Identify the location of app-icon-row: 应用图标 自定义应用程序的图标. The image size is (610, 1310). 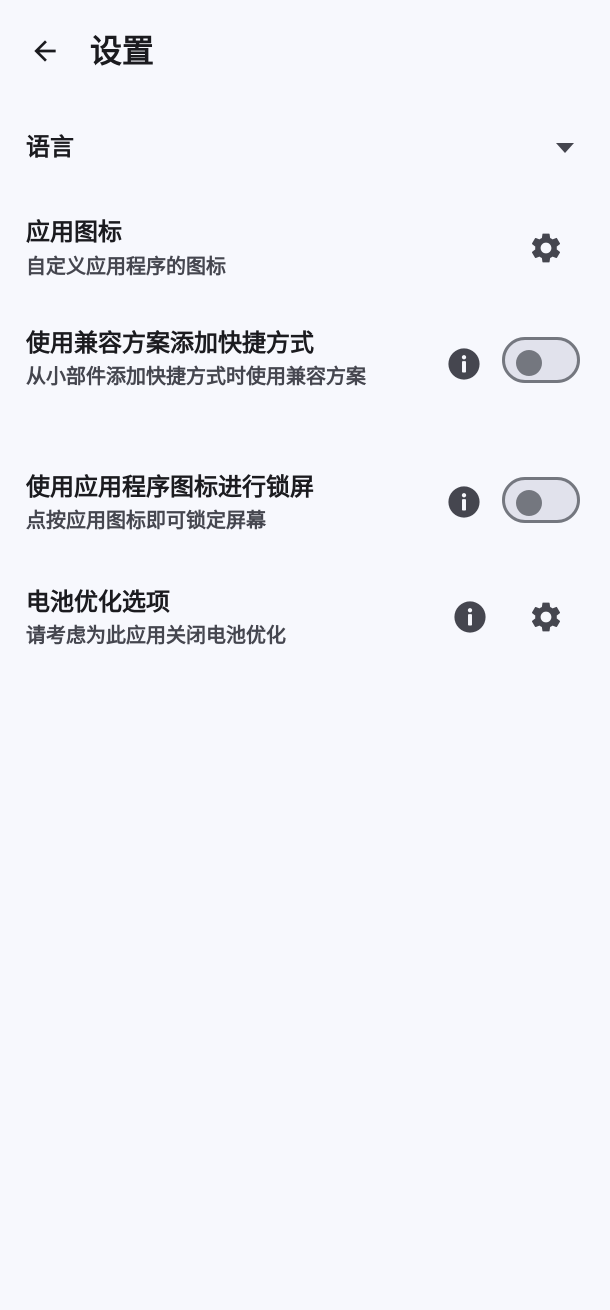
(305, 248).